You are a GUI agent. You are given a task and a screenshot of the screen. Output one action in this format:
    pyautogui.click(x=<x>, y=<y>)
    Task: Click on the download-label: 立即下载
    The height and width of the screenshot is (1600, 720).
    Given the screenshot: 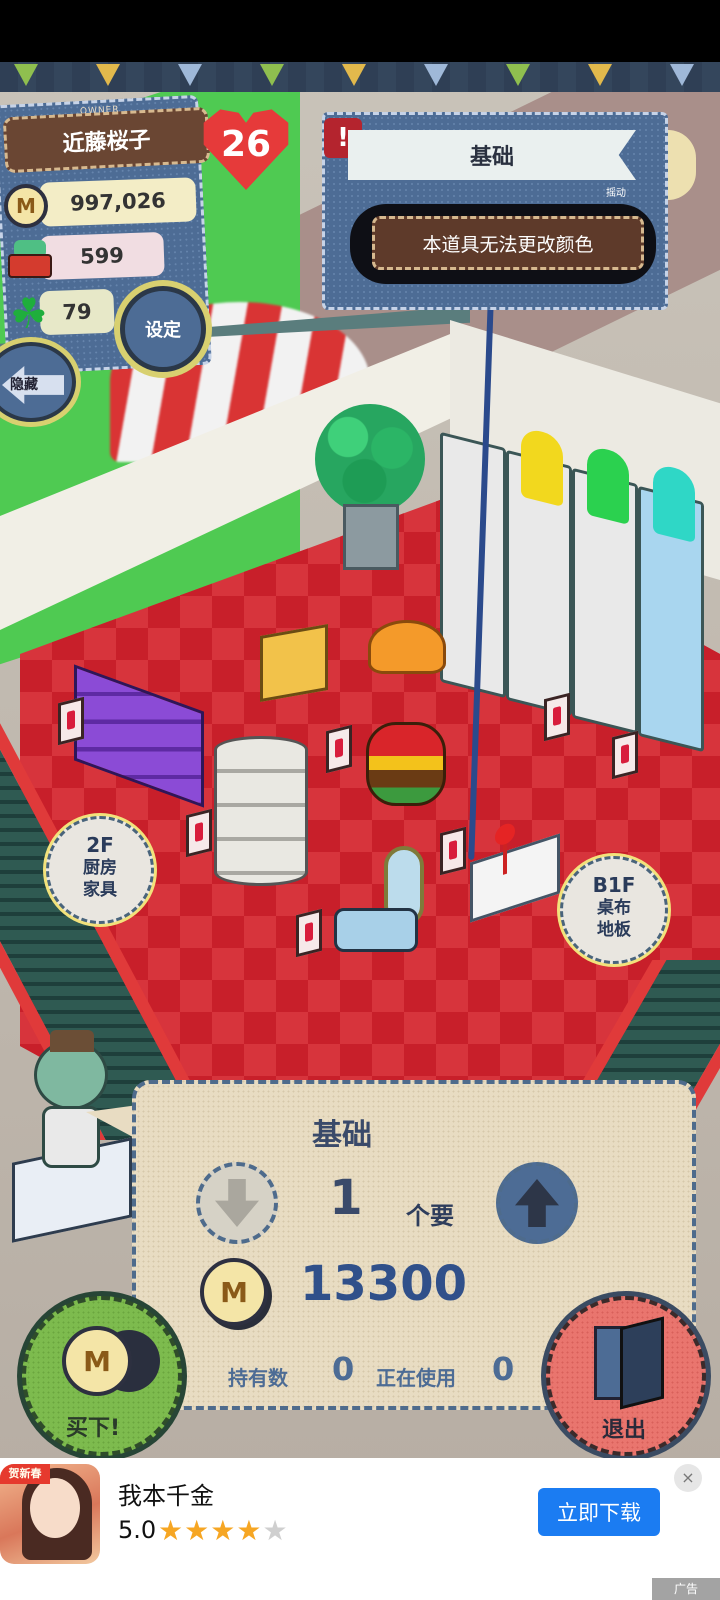 What is the action you would take?
    pyautogui.click(x=599, y=1513)
    